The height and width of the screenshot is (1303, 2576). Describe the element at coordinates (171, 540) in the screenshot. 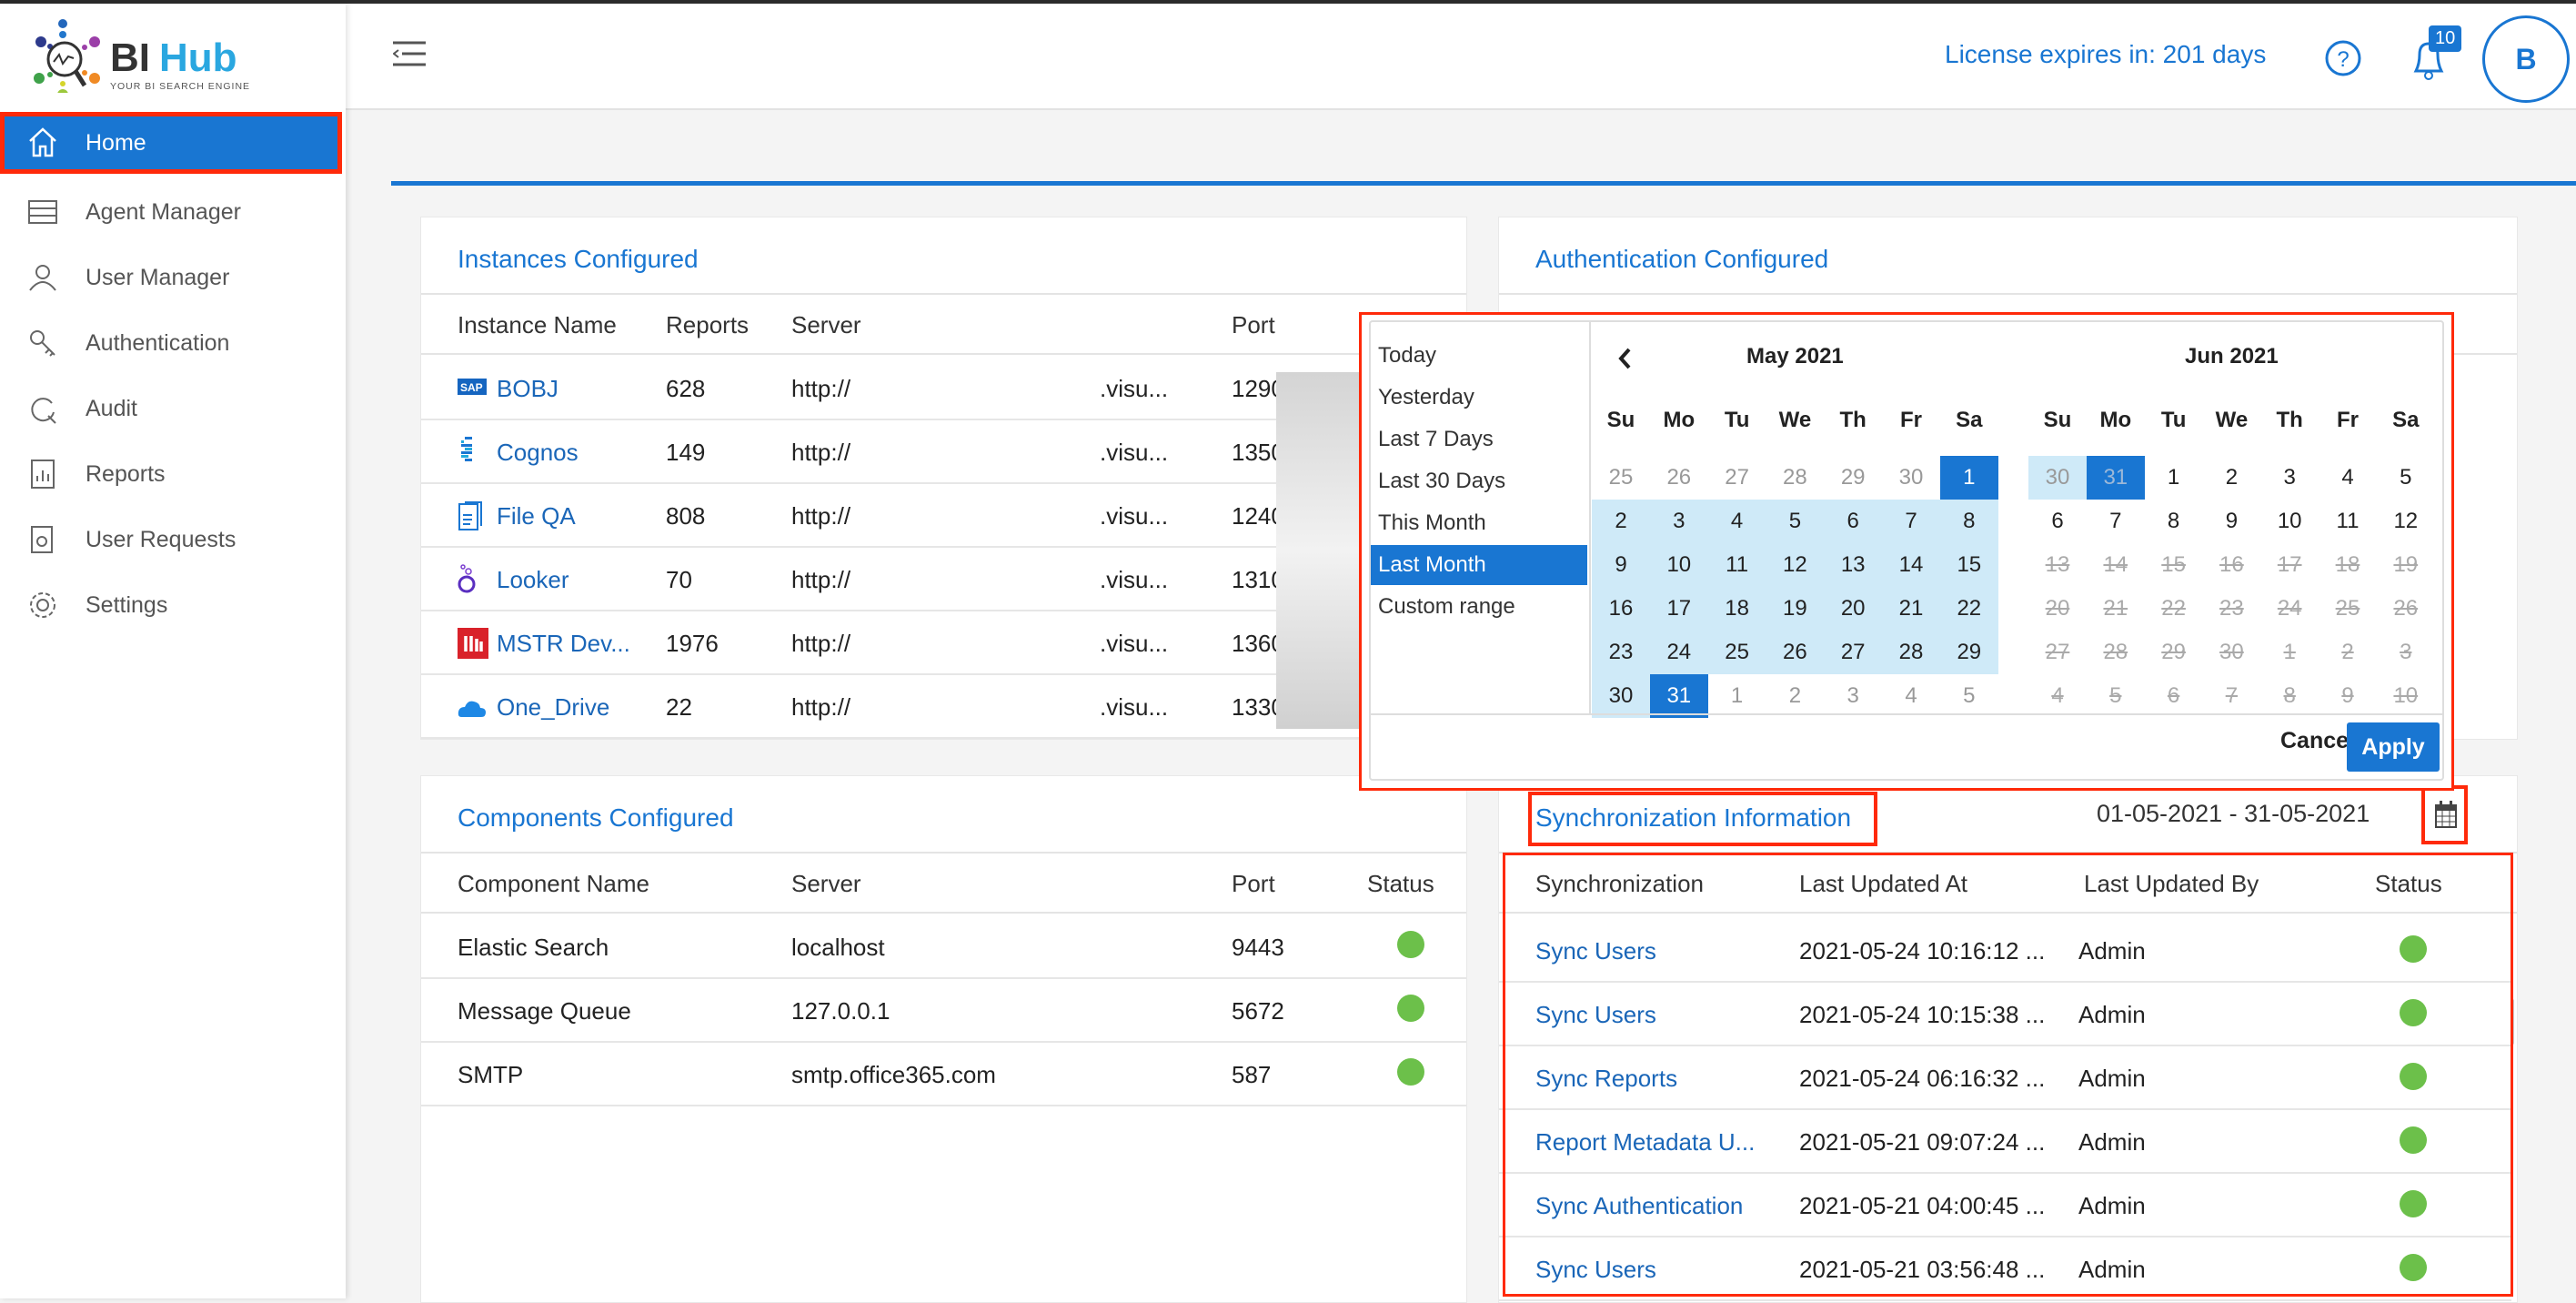

I see `sidebar-item-user-requests: User Requests` at that location.